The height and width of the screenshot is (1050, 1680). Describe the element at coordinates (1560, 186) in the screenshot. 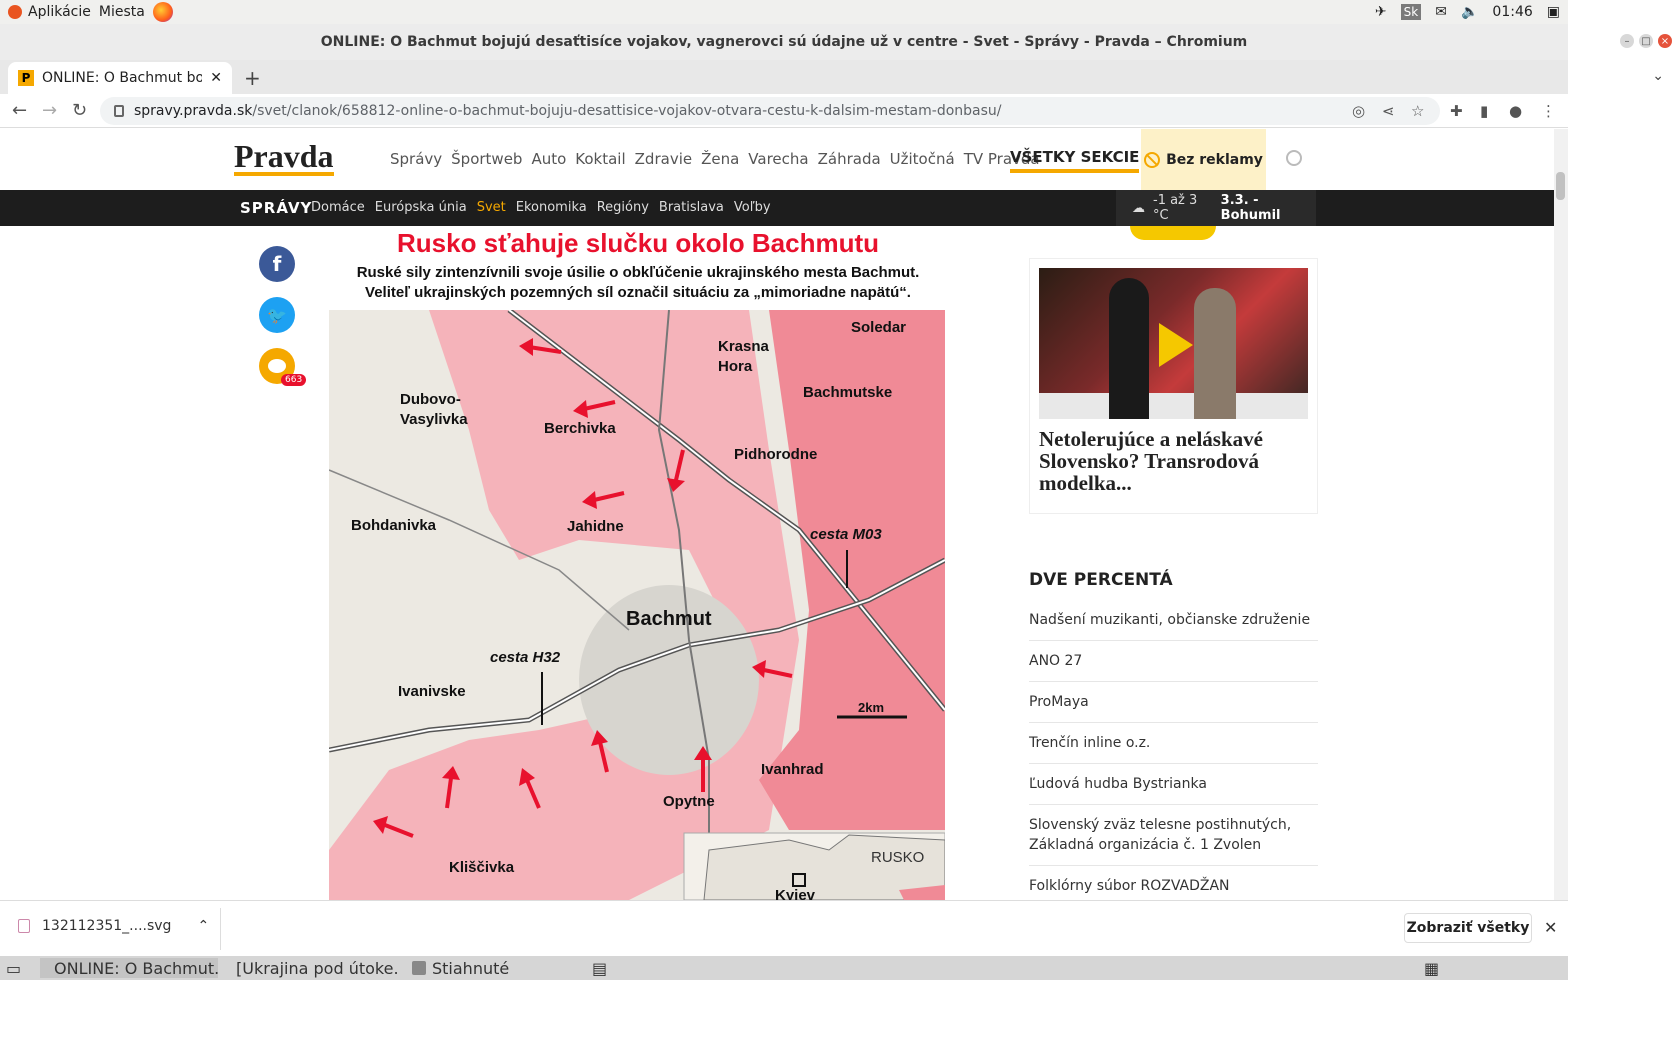

I see `scrollbar-thumb` at that location.